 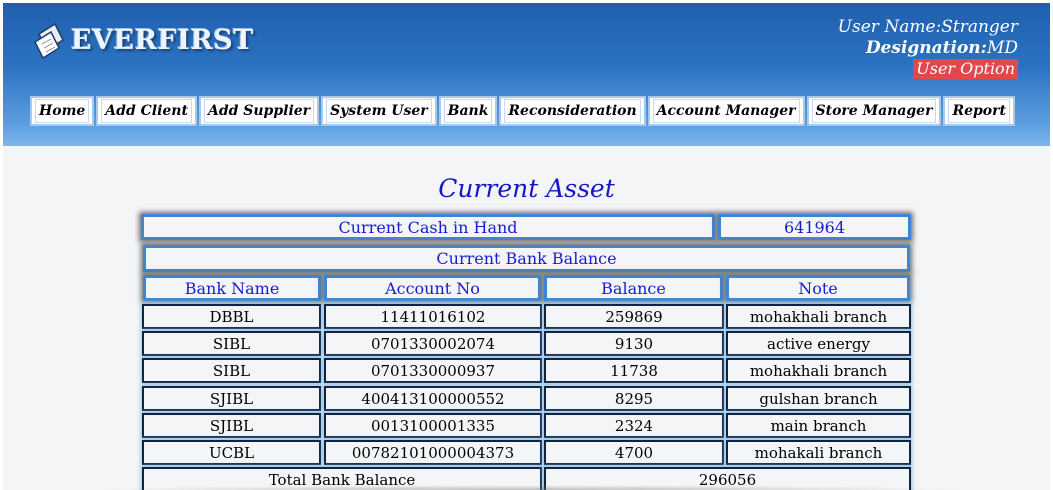 What do you see at coordinates (432, 288) in the screenshot?
I see `column-header-account-no: Account No` at bounding box center [432, 288].